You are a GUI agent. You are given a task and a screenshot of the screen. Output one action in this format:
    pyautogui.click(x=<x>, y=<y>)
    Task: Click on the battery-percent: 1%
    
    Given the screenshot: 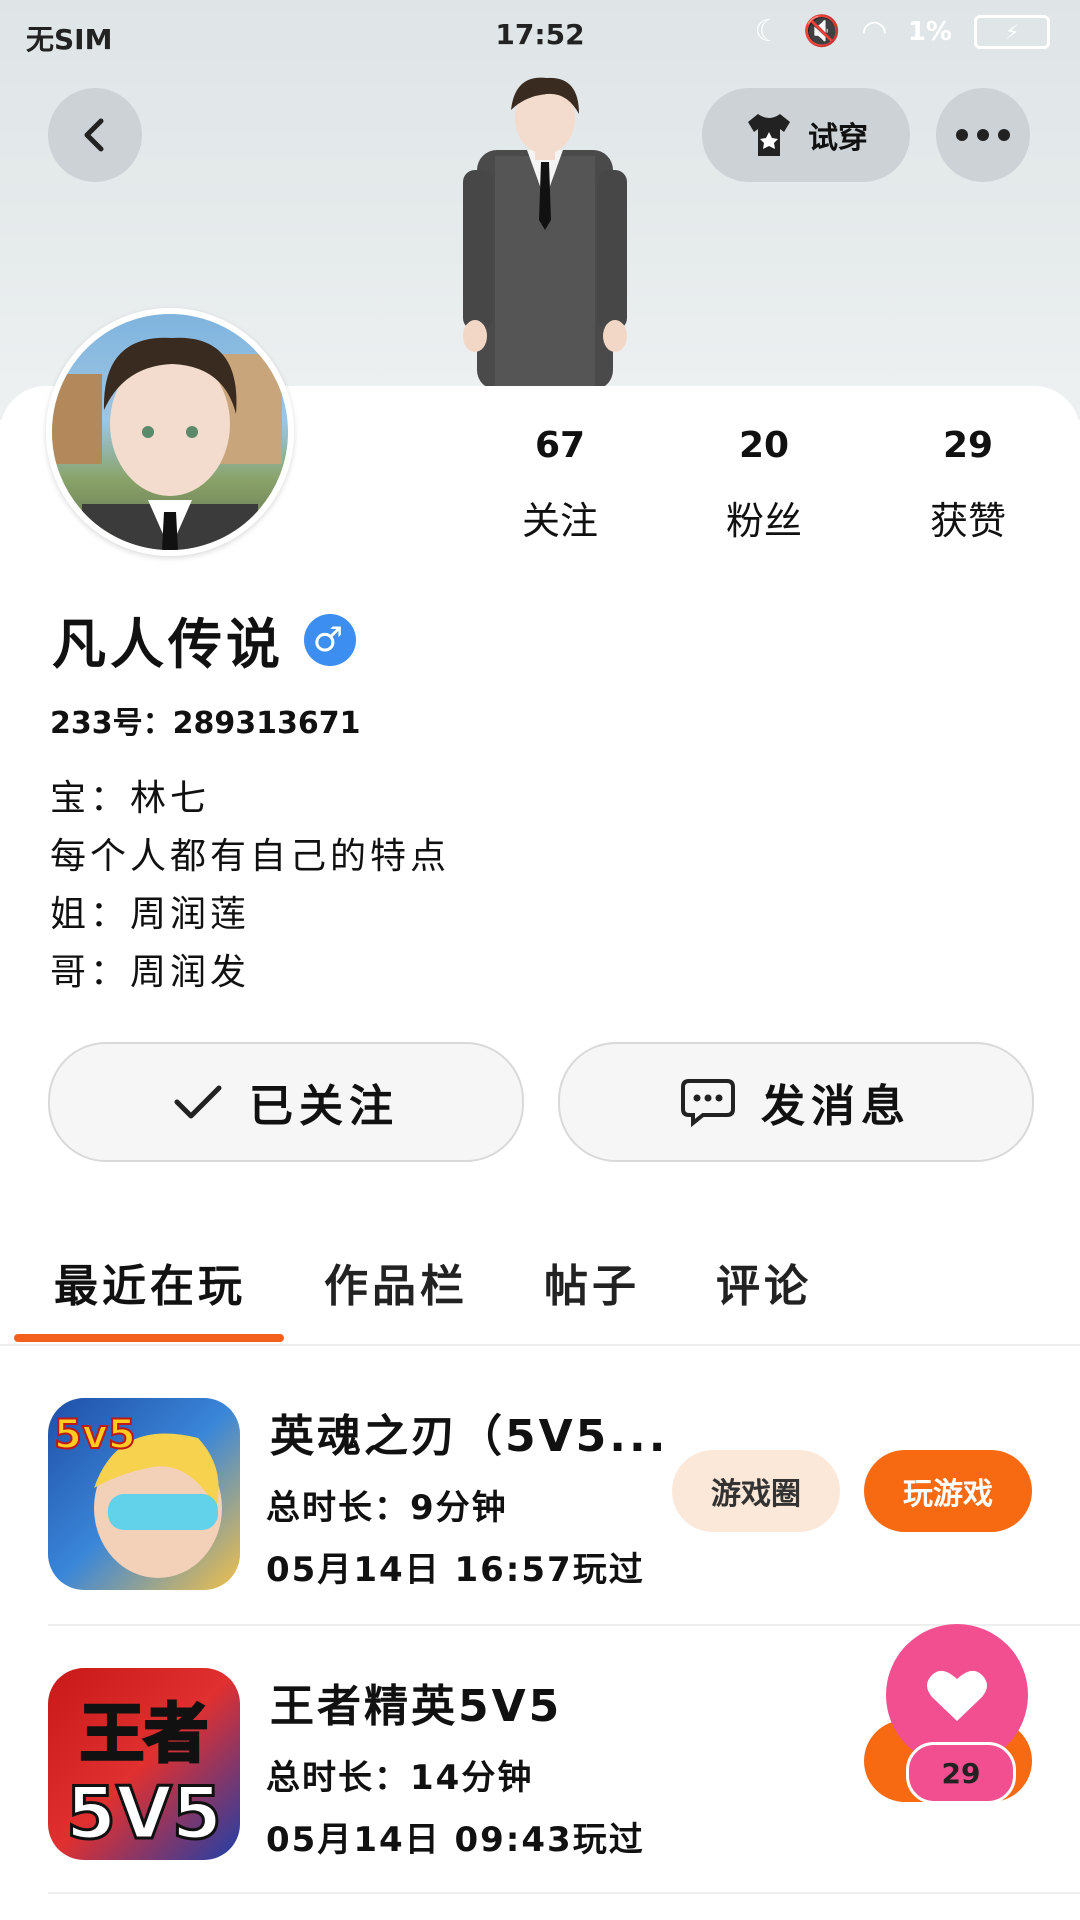 What is the action you would take?
    pyautogui.click(x=929, y=31)
    